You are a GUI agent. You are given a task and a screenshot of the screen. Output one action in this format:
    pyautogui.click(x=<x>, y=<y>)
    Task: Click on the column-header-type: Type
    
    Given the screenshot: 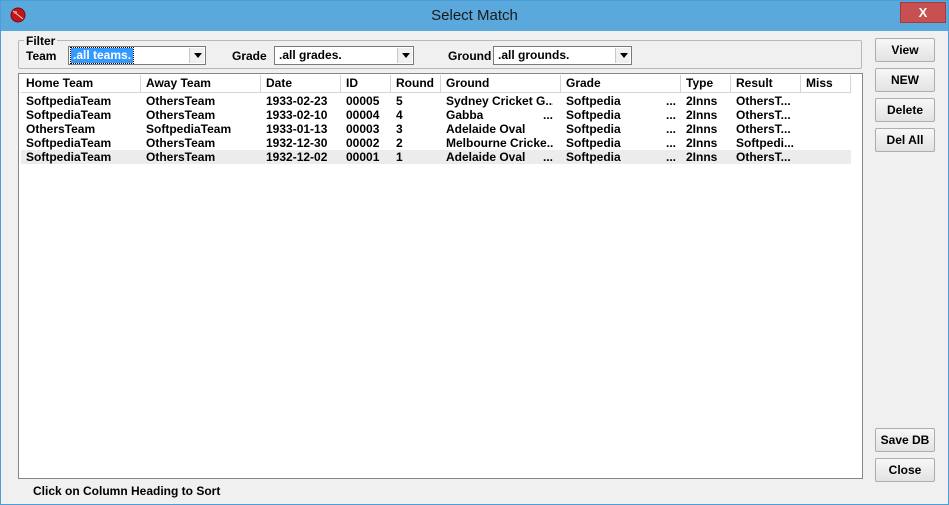 What is the action you would take?
    pyautogui.click(x=706, y=84)
    